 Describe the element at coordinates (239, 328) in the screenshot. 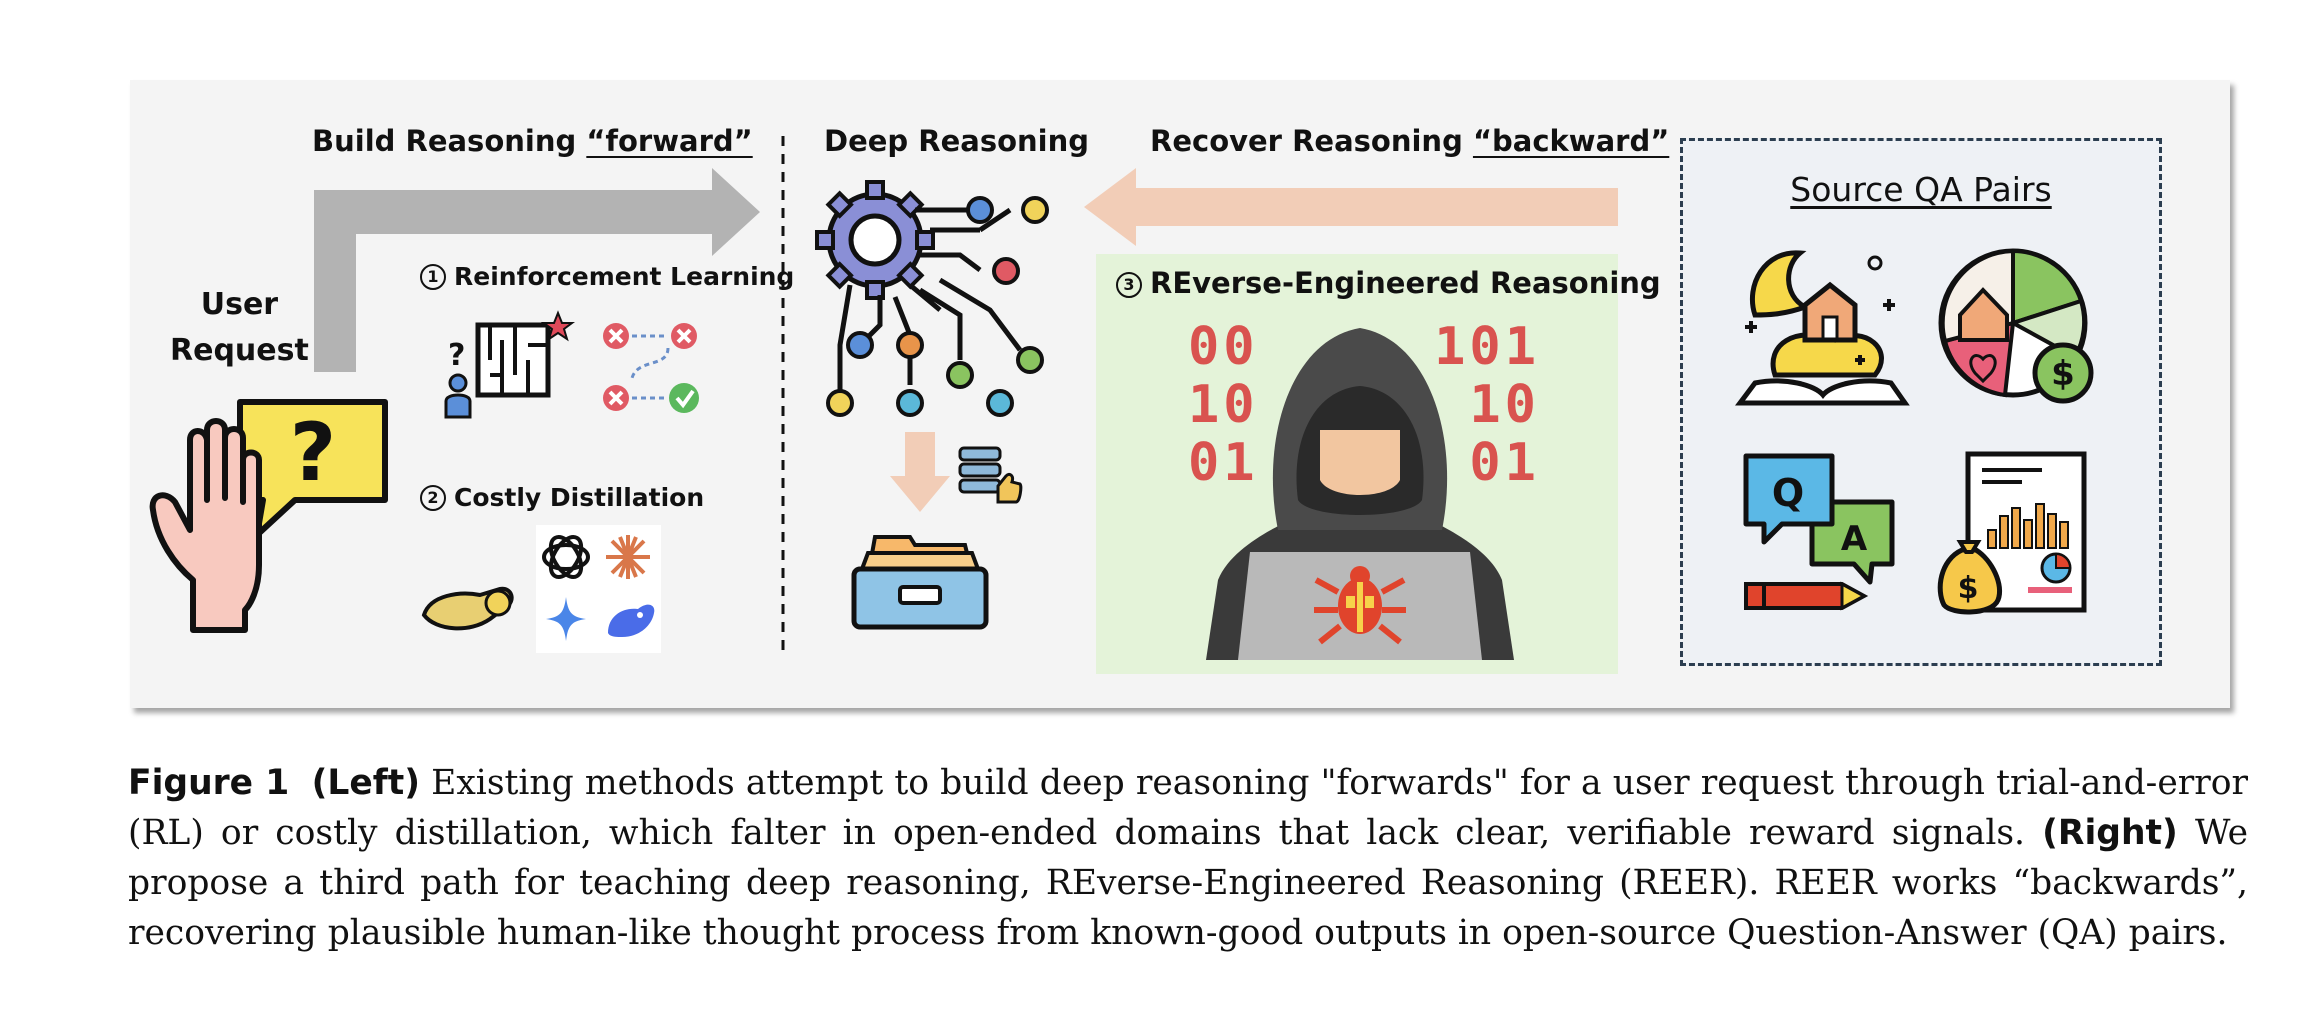

I see `user-request-label: User Request` at that location.